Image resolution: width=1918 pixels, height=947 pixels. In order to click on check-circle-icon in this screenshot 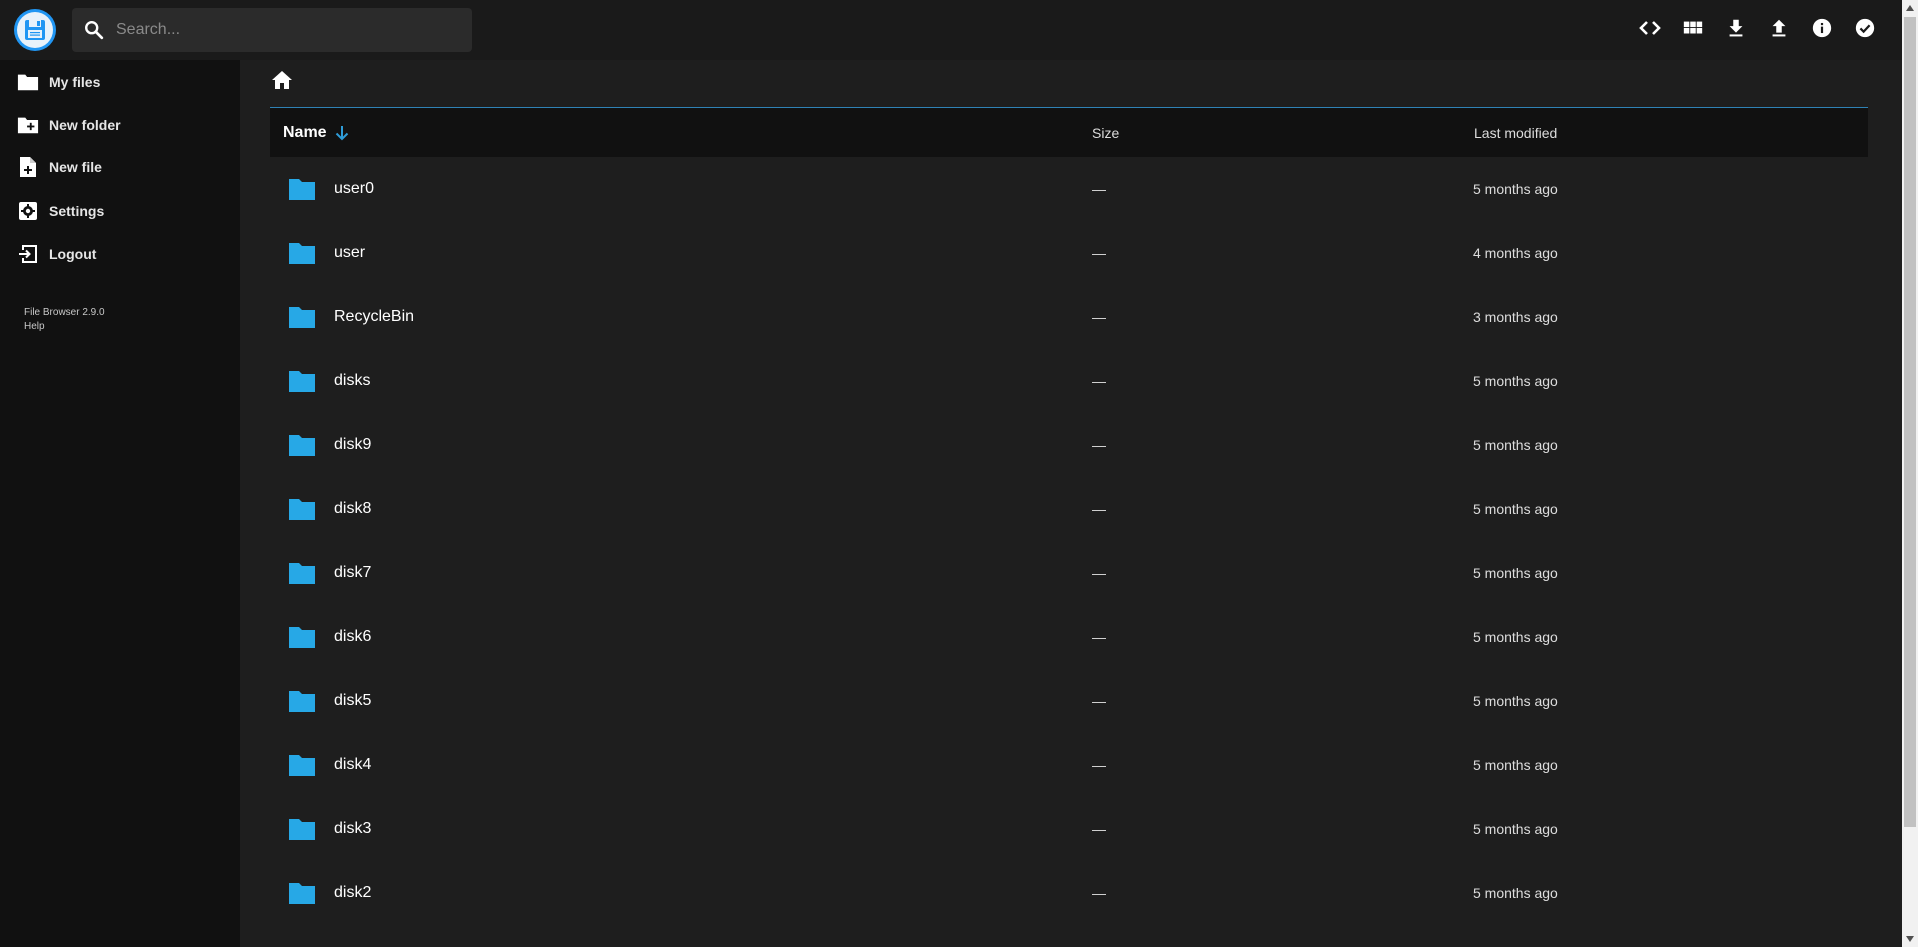, I will do `click(1865, 30)`.